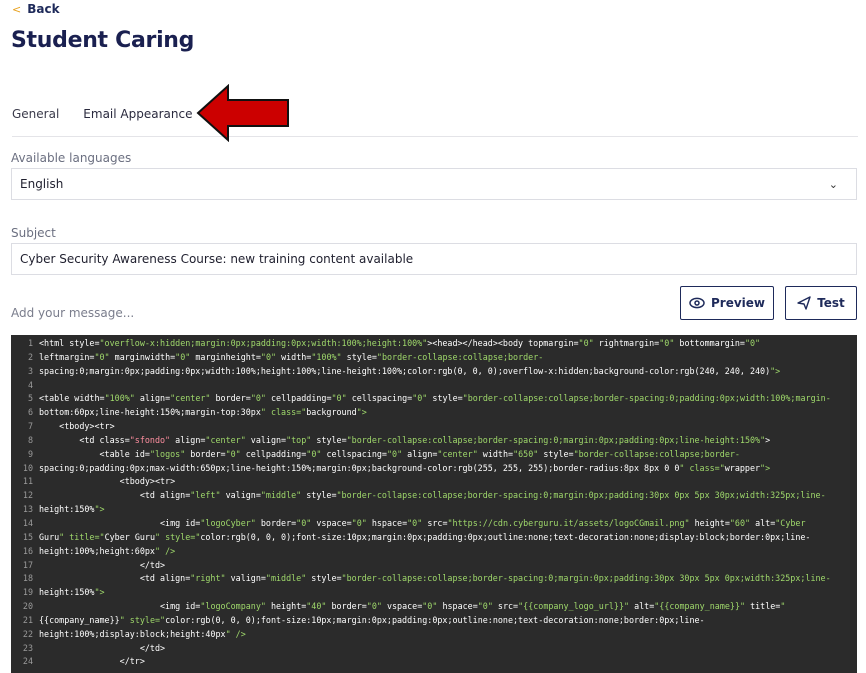  I want to click on chevron-down-icon: ⌄, so click(833, 184).